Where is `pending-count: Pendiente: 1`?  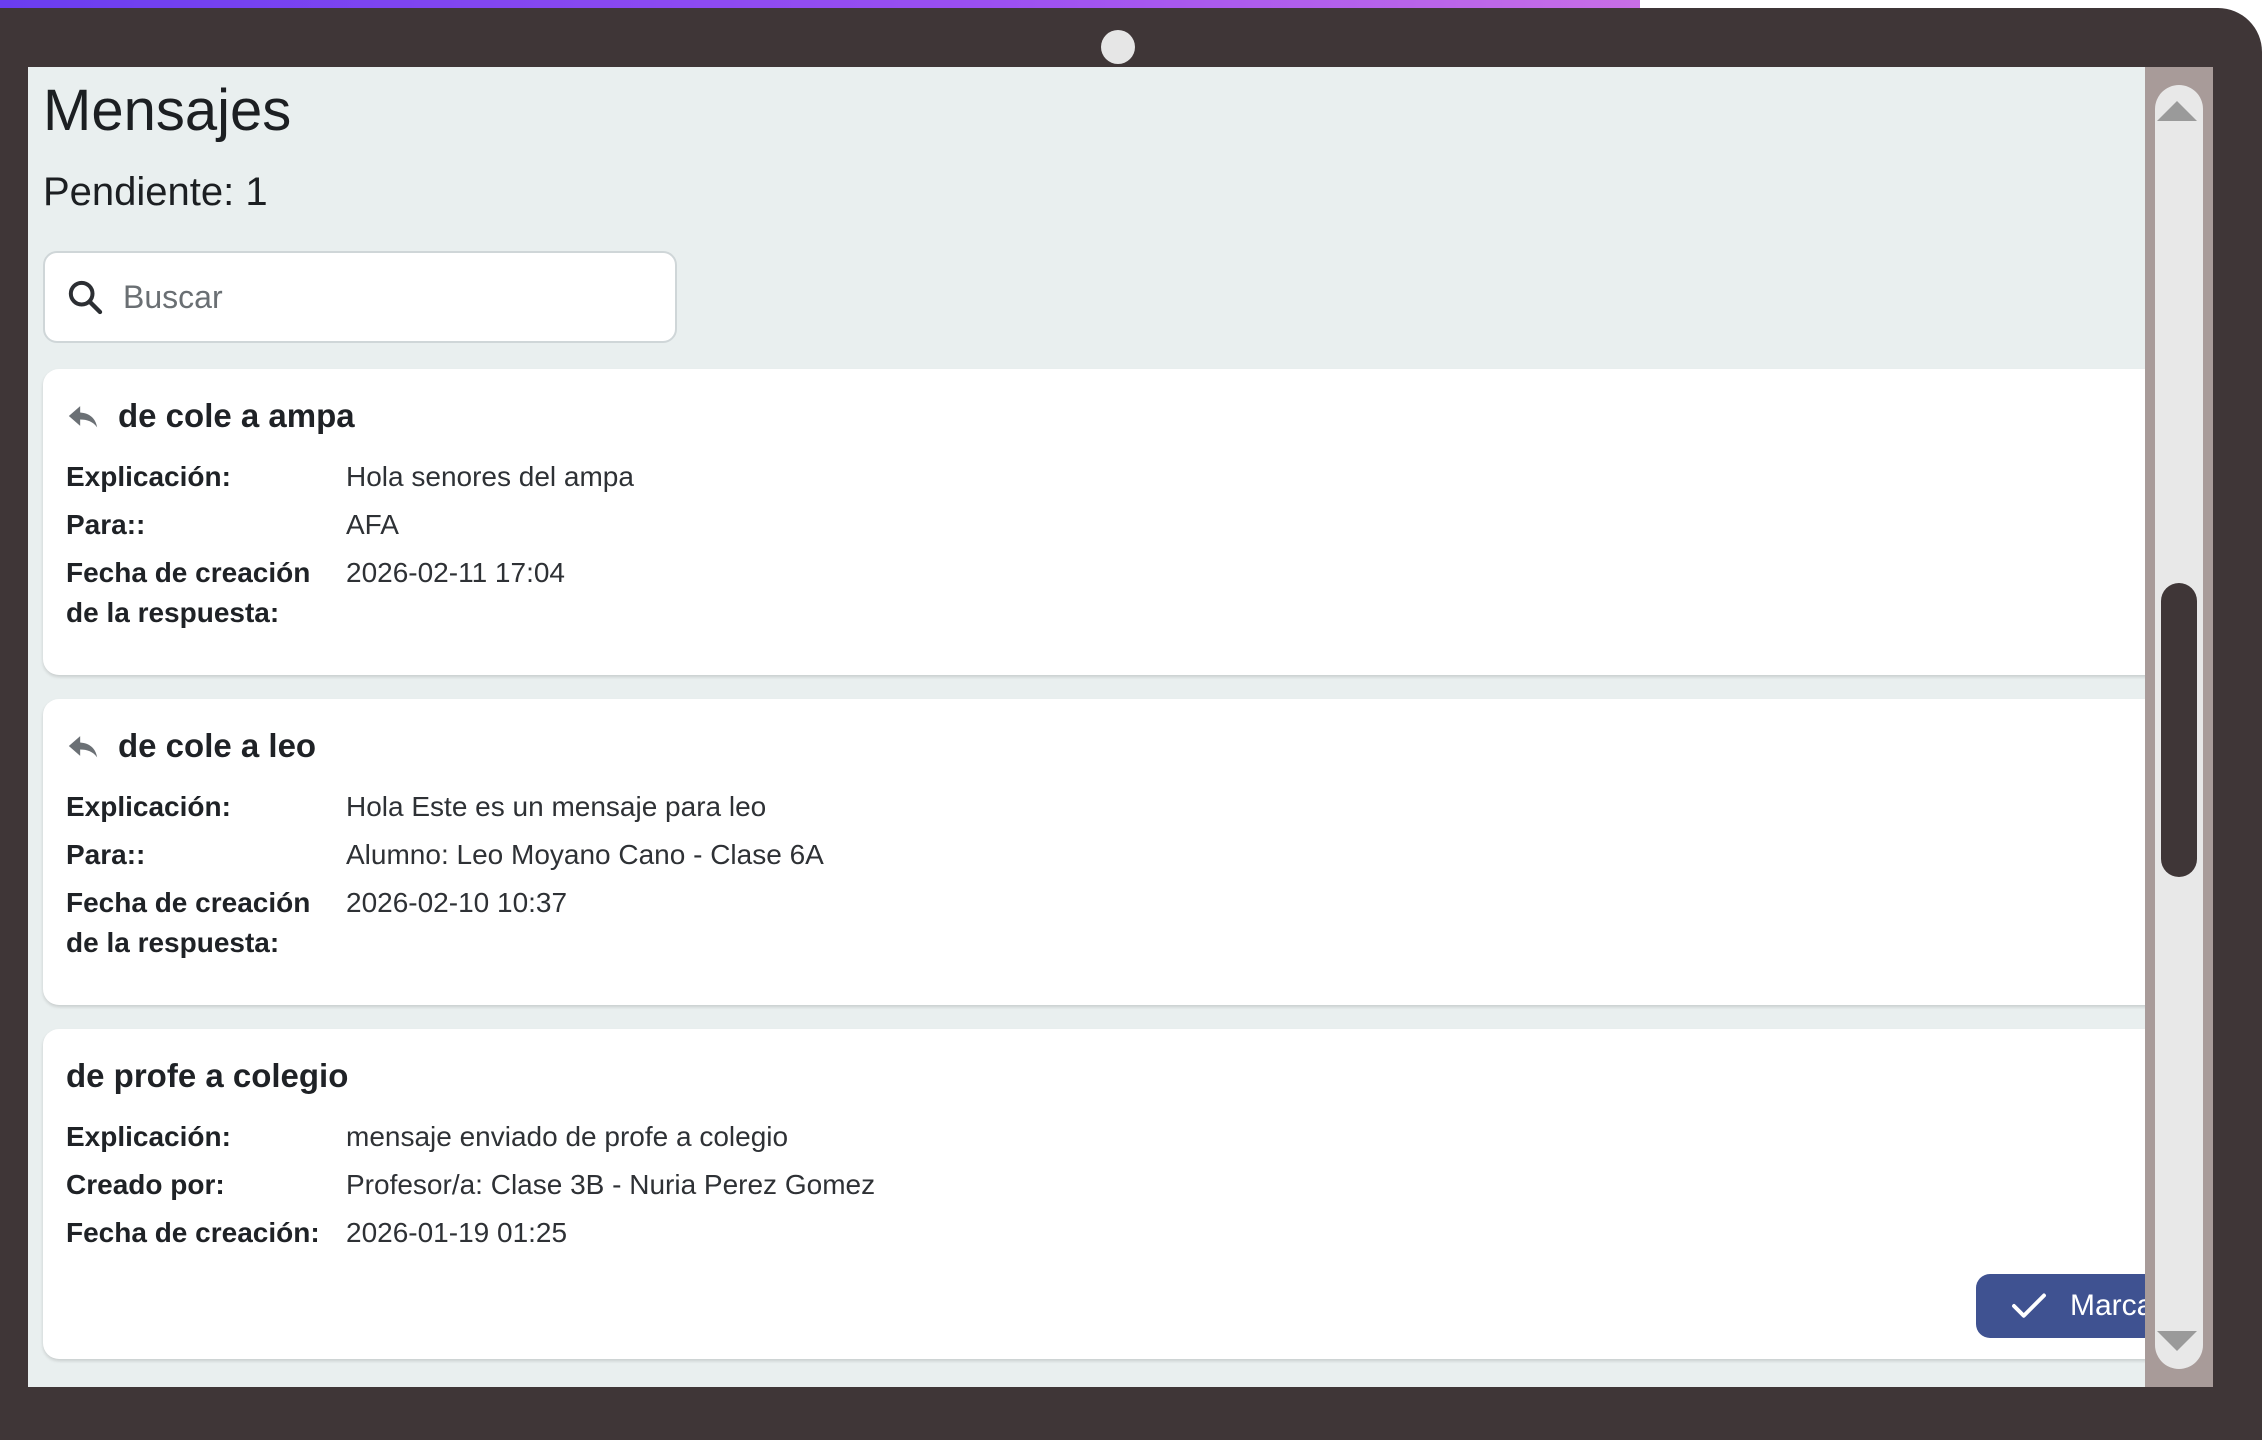 pending-count: Pendiente: 1 is located at coordinates (155, 192).